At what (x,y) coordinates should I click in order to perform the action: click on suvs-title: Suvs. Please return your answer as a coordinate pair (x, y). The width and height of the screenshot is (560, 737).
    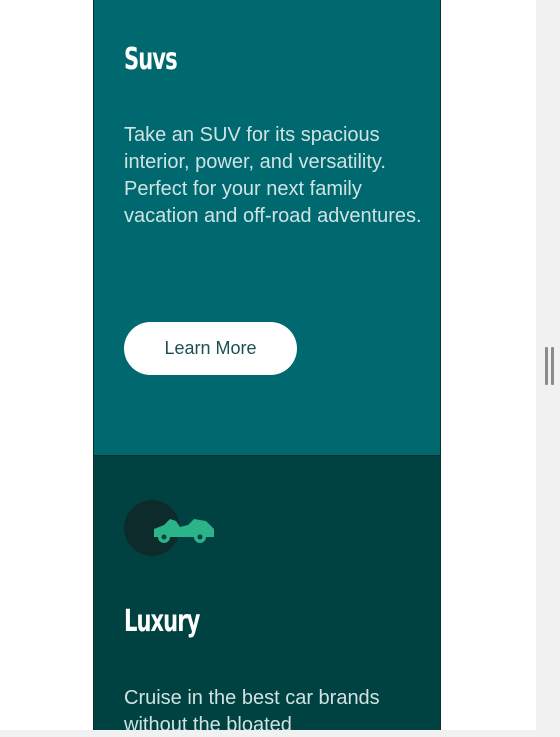
    Looking at the image, I should click on (151, 59).